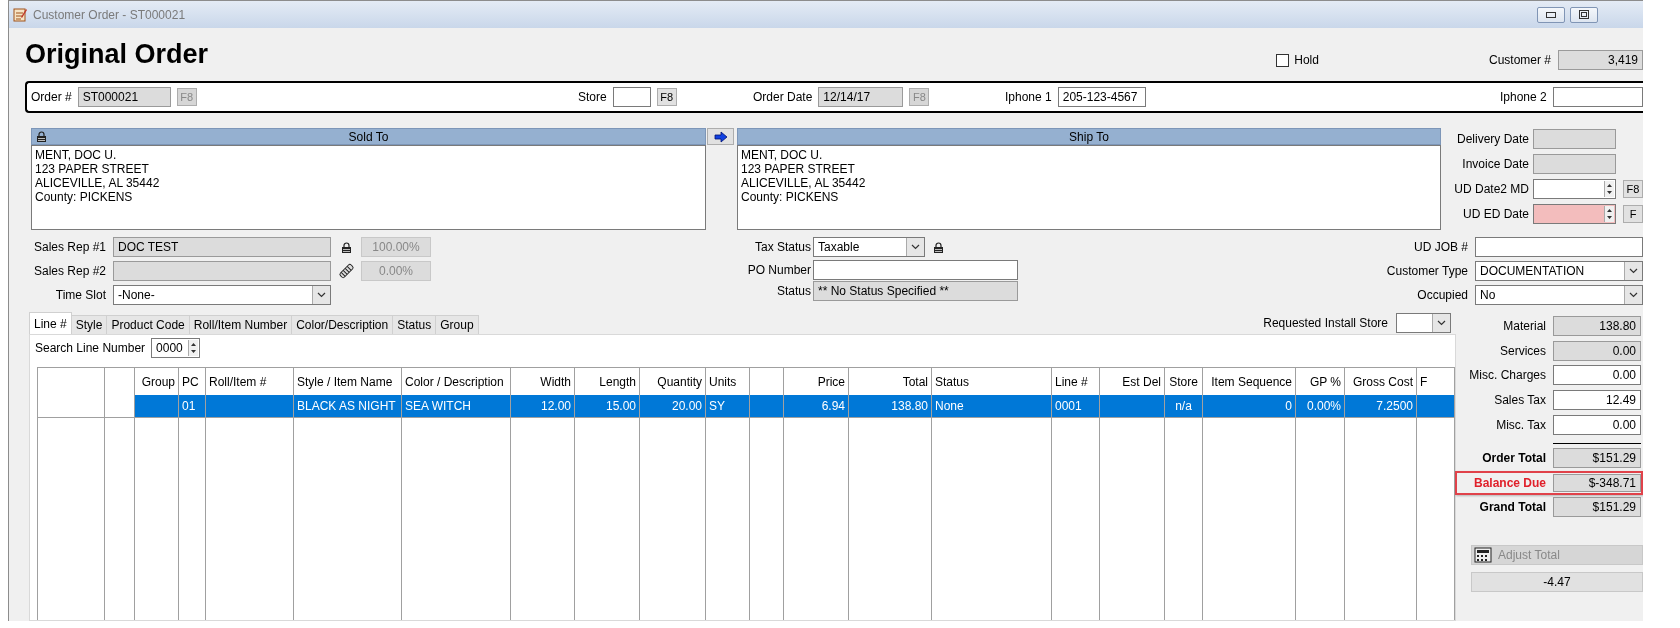 This screenshot has width=1680, height=628. Describe the element at coordinates (222, 247) in the screenshot. I see `text-field: DOC TEST` at that location.